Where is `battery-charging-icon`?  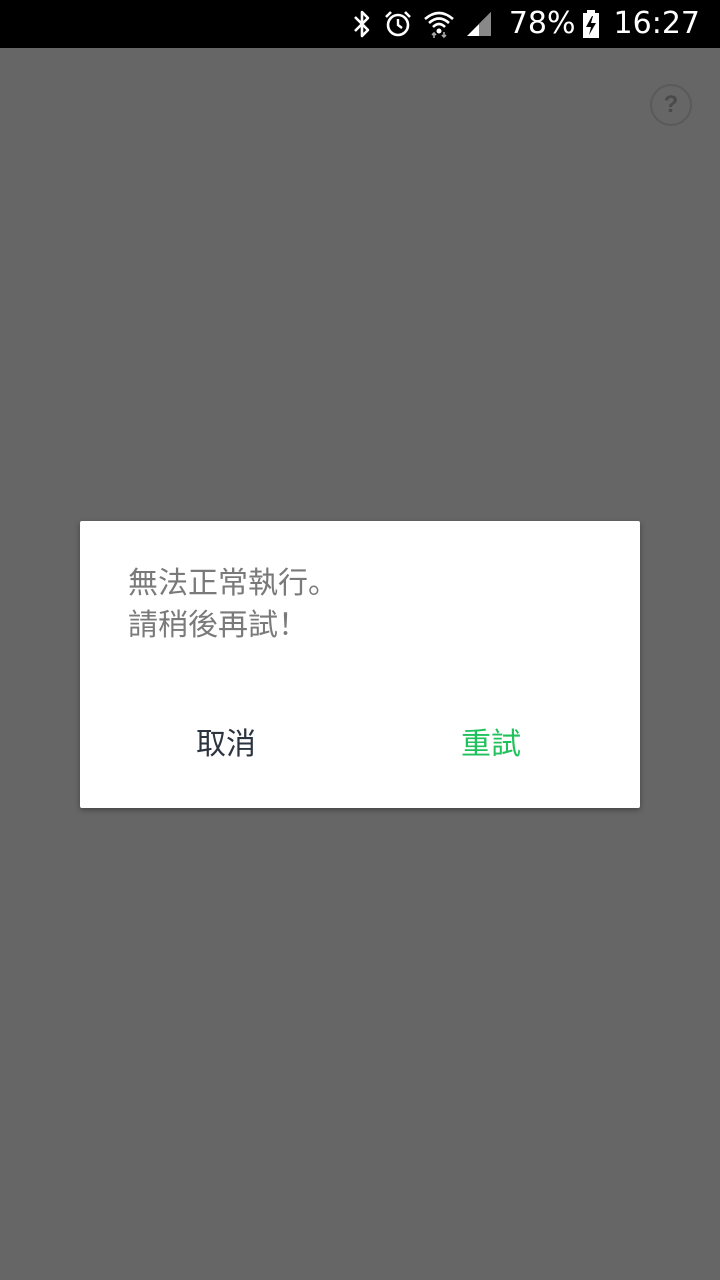
battery-charging-icon is located at coordinates (591, 24).